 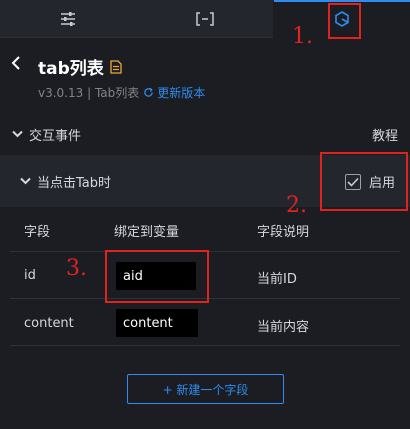 I want to click on interaction-events-label: 交互事件, so click(x=55, y=136).